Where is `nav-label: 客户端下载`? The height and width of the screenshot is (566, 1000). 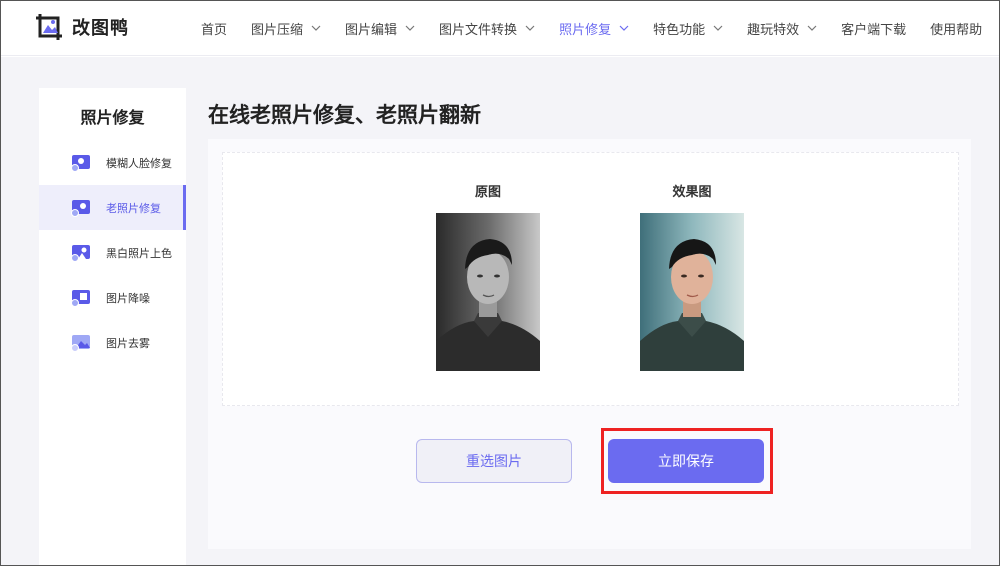
nav-label: 客户端下载 is located at coordinates (874, 30).